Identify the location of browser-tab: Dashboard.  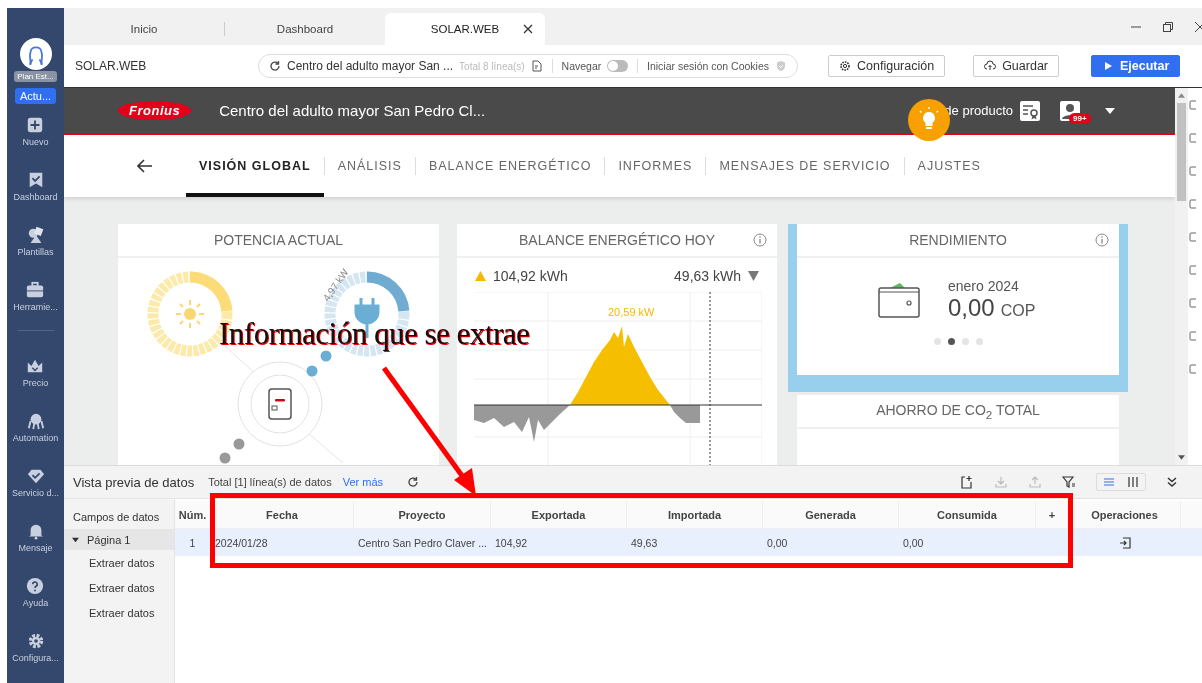
(305, 29).